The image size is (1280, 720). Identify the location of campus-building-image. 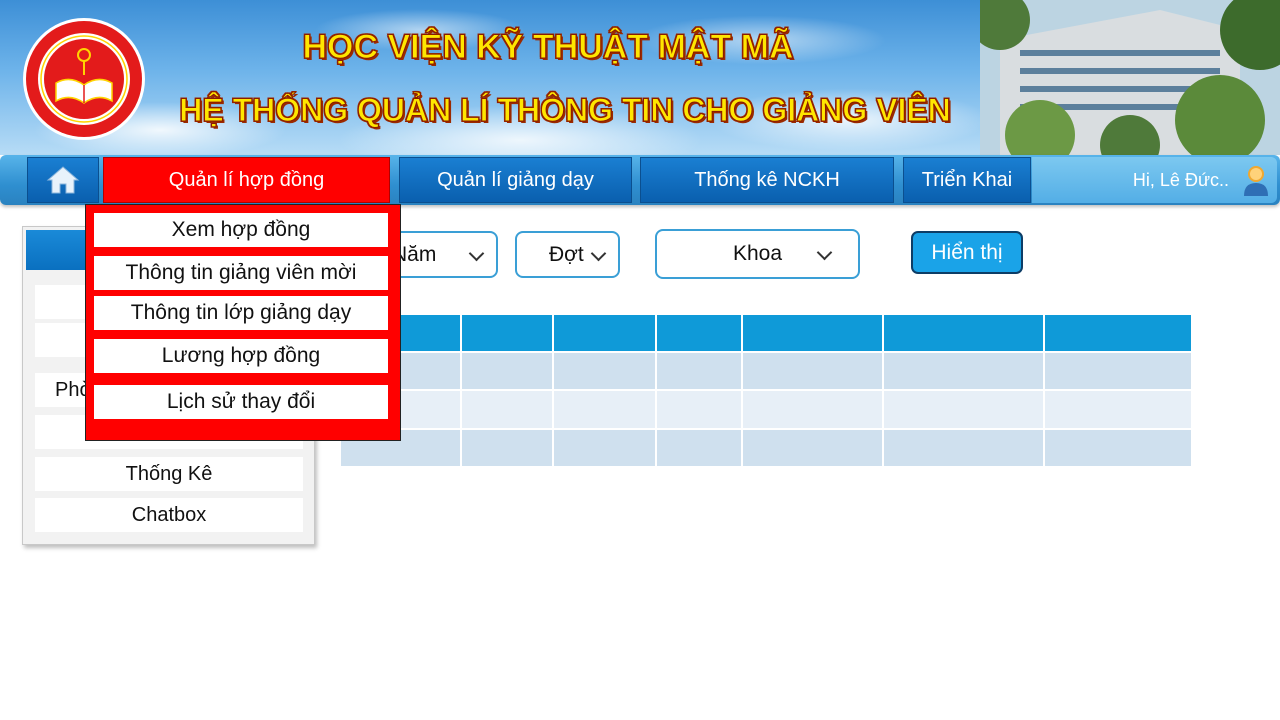
(1130, 77).